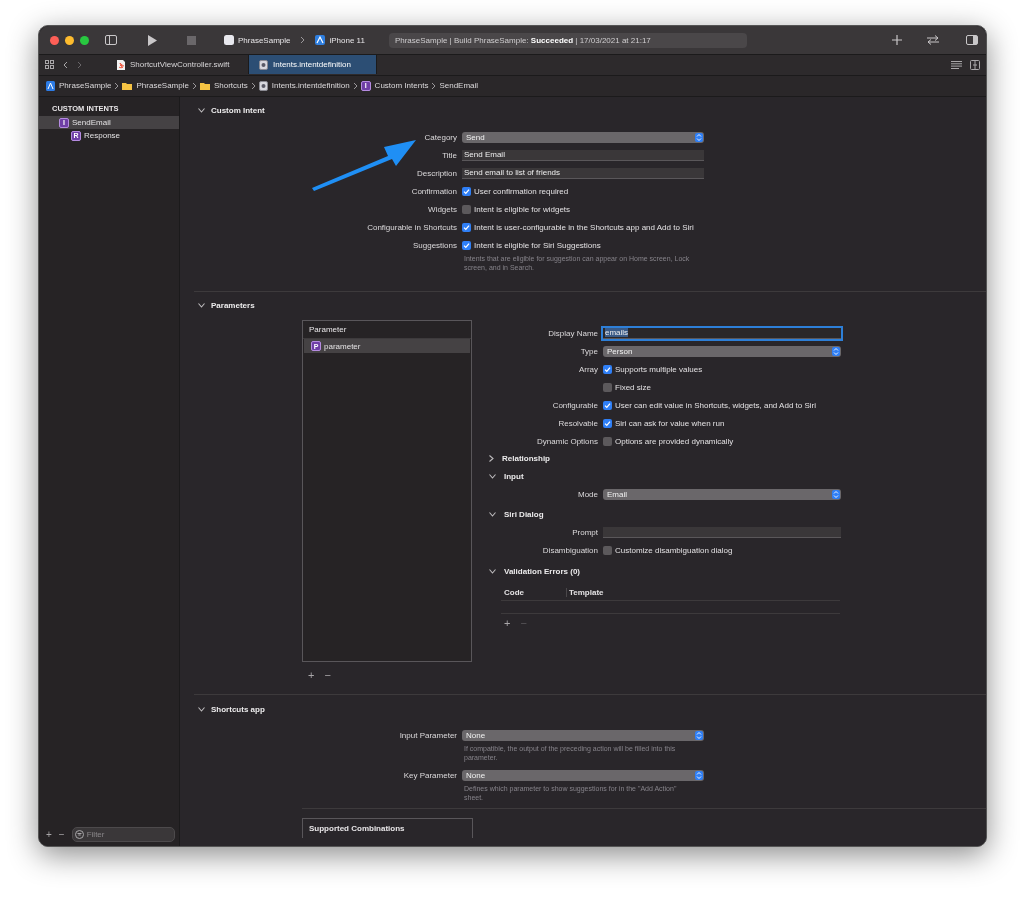 The image size is (1024, 898). Describe the element at coordinates (411, 227) in the screenshot. I see `field-label: Configurable in Shortcuts` at that location.